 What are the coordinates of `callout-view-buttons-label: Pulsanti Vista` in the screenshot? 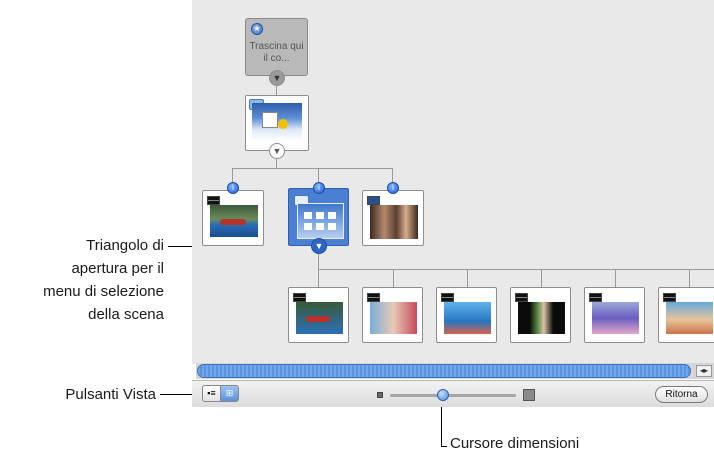 It's located at (110, 394).